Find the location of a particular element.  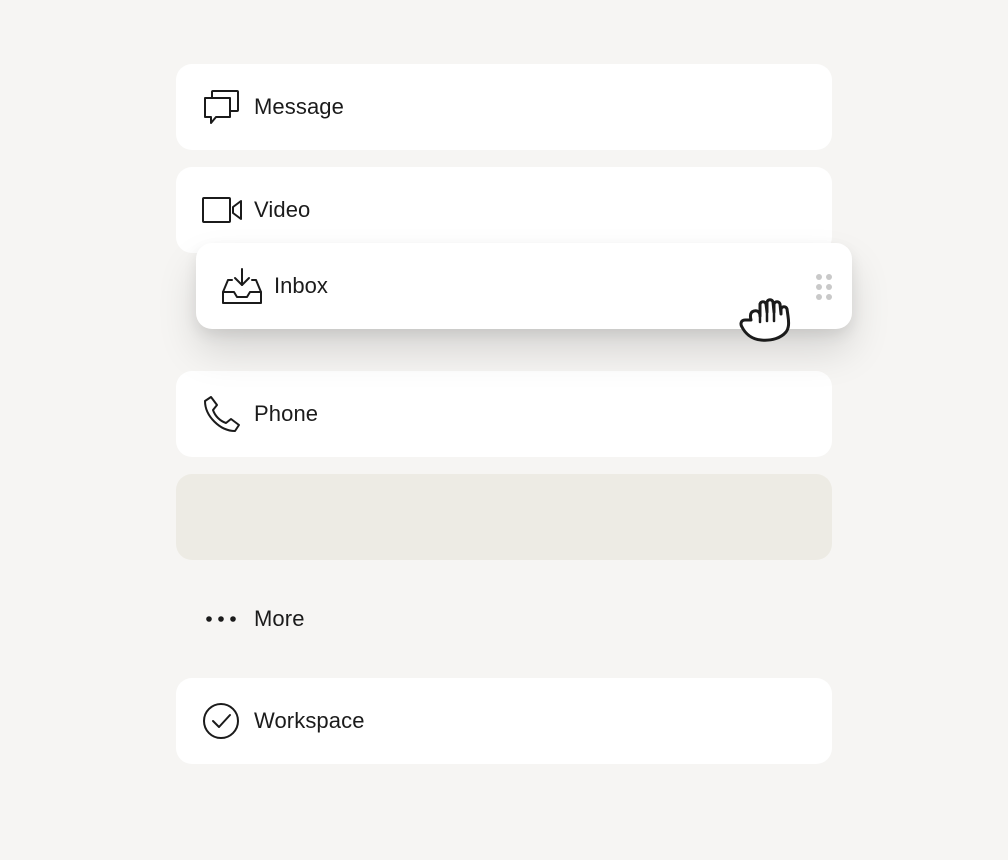

check-circle-icon is located at coordinates (222, 721).